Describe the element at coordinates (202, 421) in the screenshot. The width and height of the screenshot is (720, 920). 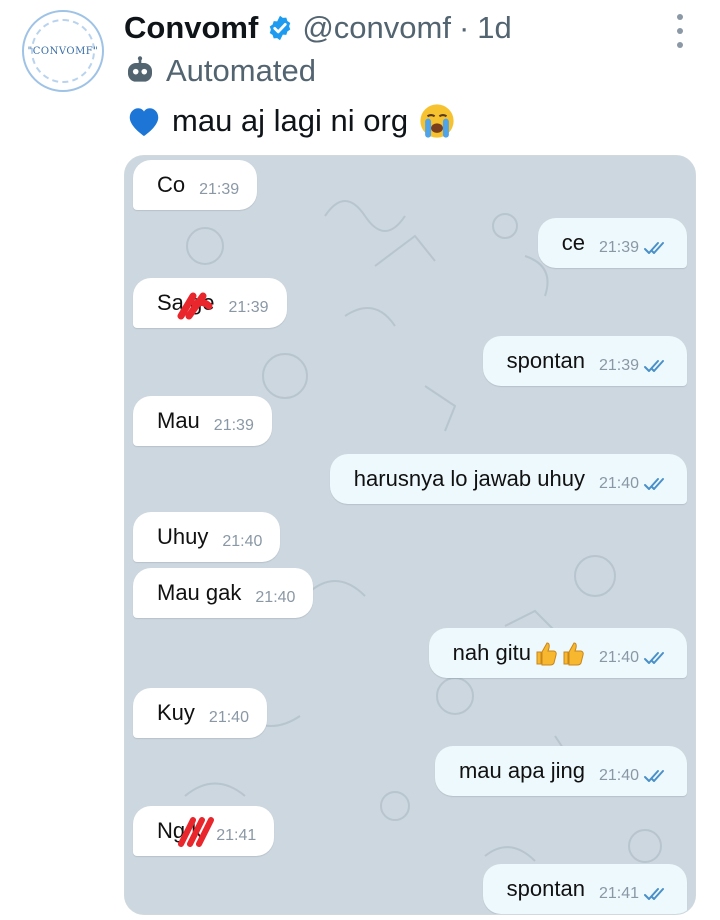
I see `message-bubble-incoming: Mau 21:39` at that location.